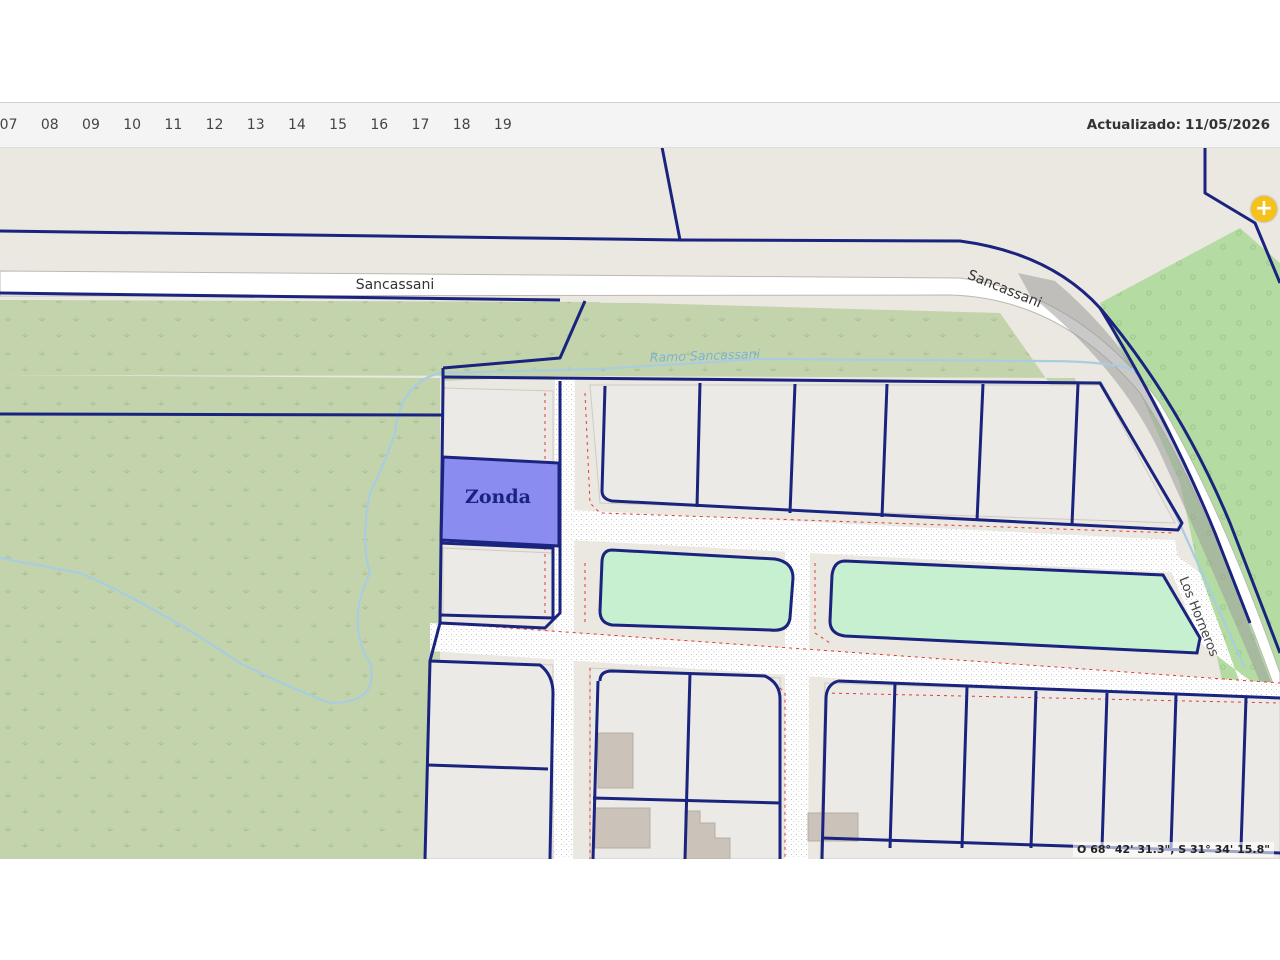 The image size is (1280, 960). I want to click on parcel-zonda: Zonda, so click(500, 501).